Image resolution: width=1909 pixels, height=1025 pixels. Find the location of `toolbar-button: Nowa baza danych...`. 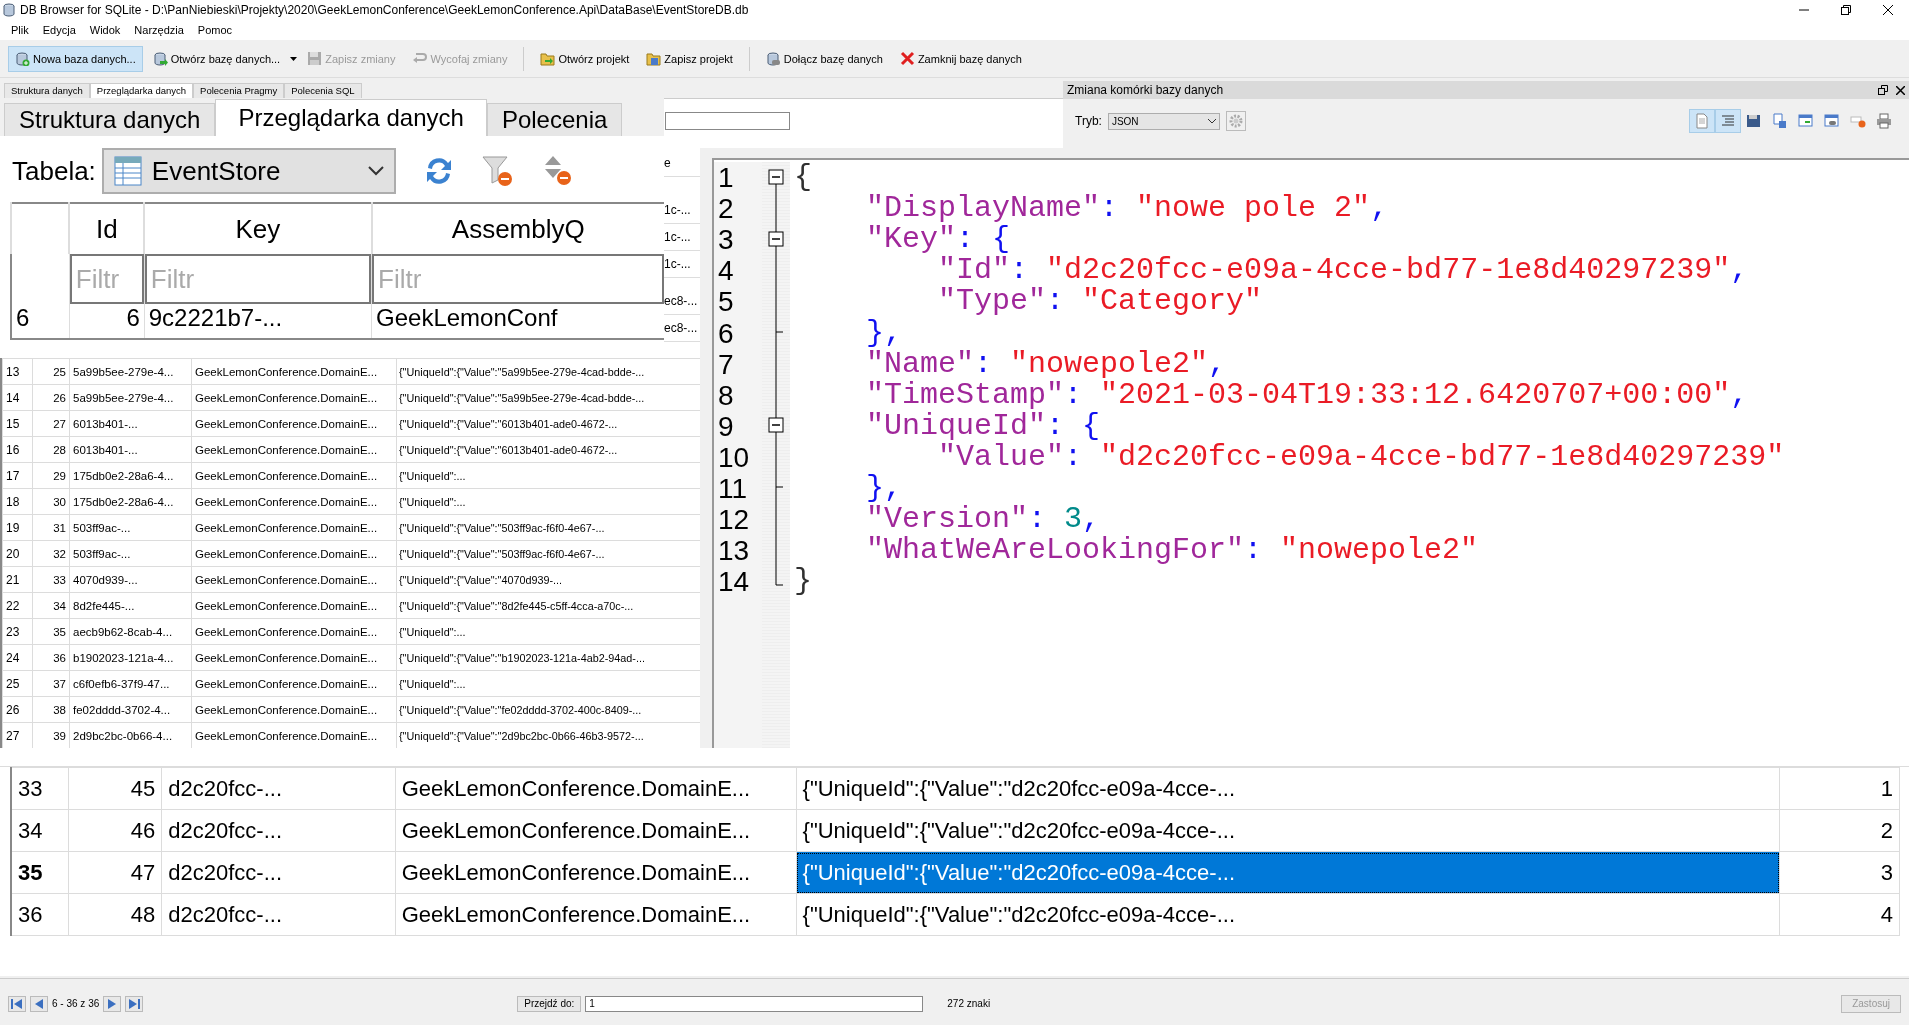

toolbar-button: Nowa baza danych... is located at coordinates (75, 58).